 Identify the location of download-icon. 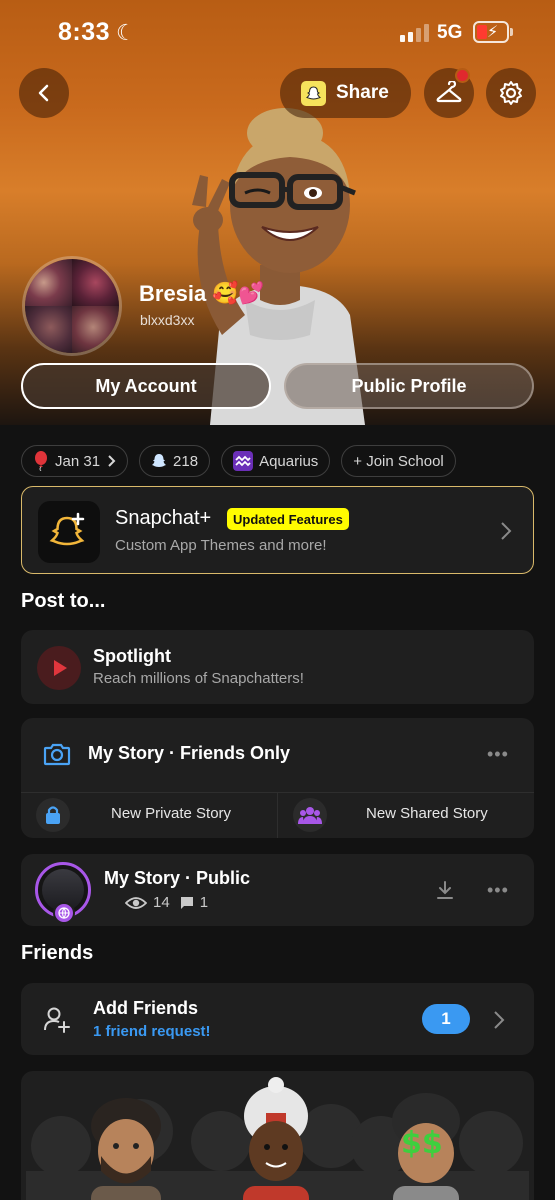
(445, 890).